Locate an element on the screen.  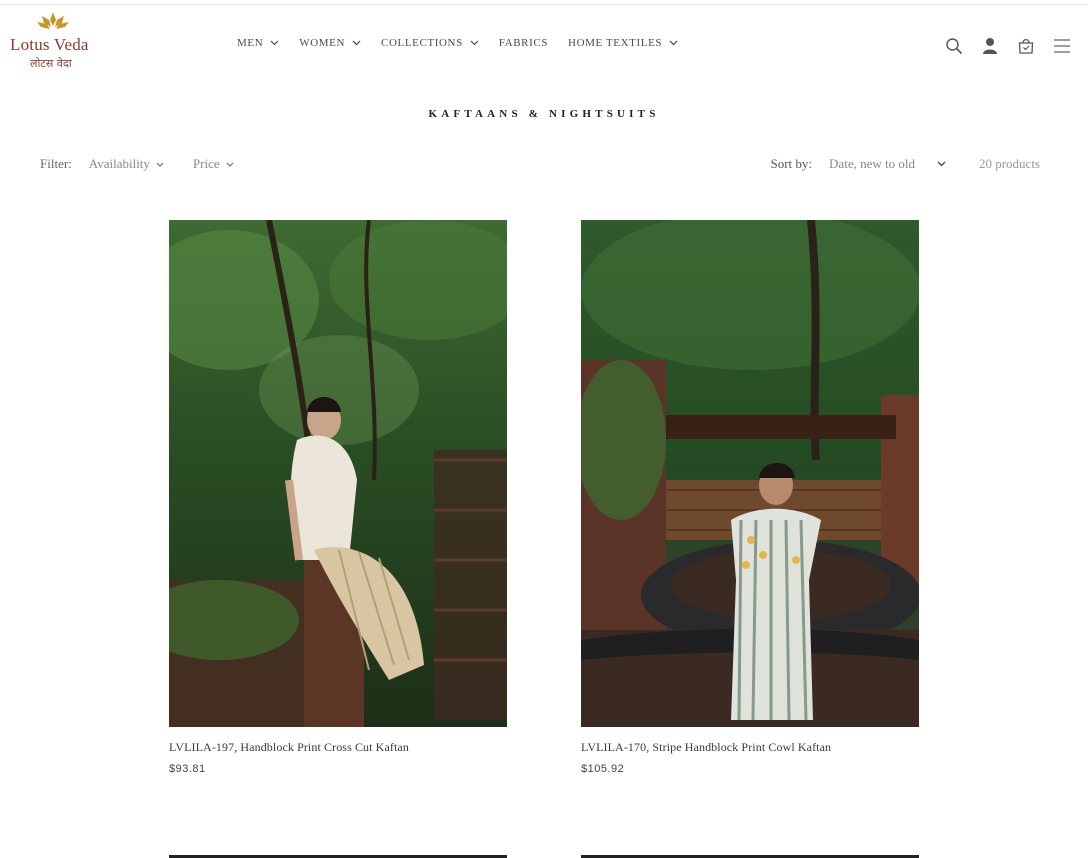
page-title: KAFTAANS & NIGHTSUITS is located at coordinates (544, 114).